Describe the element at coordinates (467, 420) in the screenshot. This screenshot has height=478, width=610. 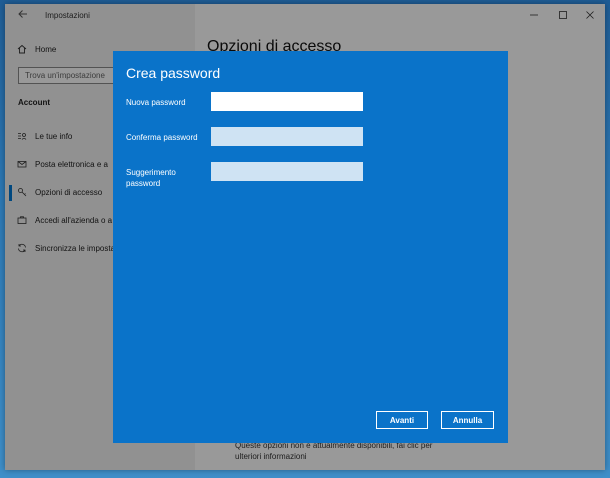
I see `cancel-button: Annulla` at that location.